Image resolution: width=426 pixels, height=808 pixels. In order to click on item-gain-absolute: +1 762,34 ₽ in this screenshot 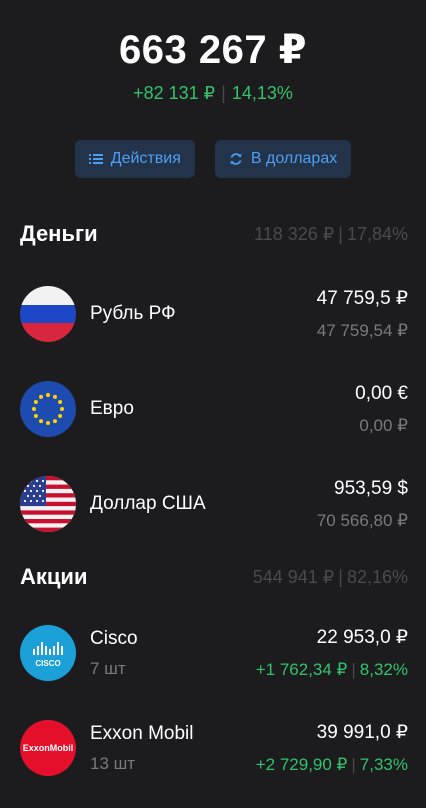, I will do `click(301, 669)`.